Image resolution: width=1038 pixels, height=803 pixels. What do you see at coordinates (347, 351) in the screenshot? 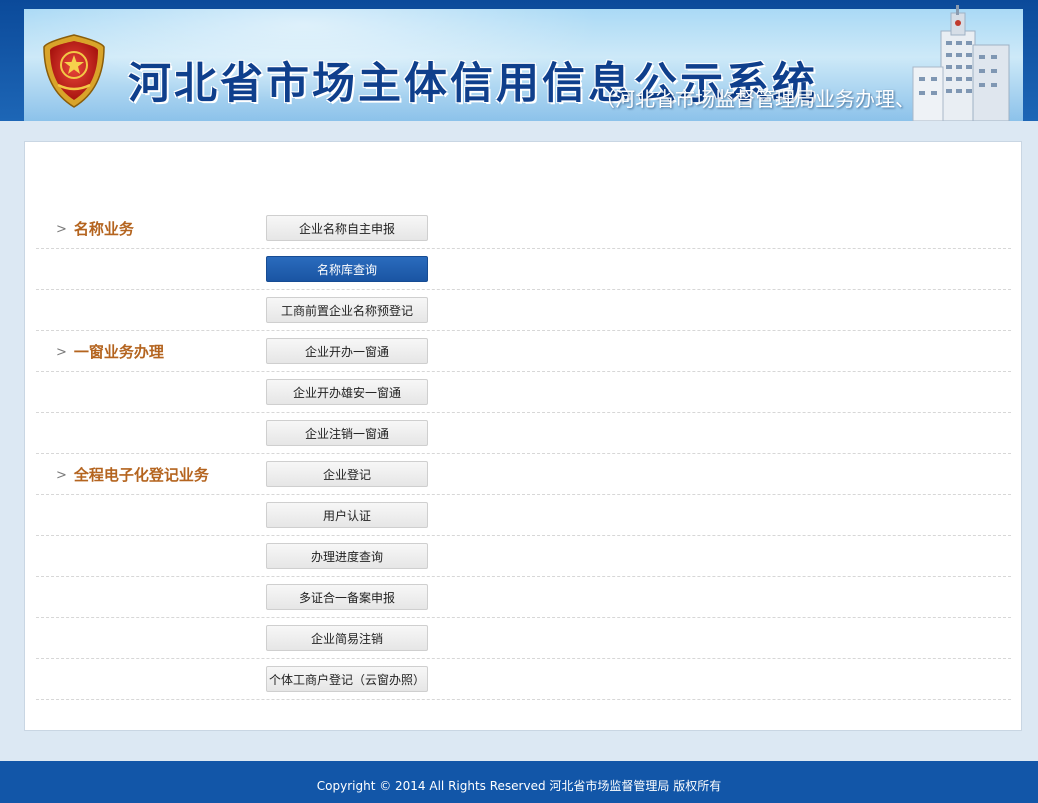
I see `service-button: 企业开办一窗通` at bounding box center [347, 351].